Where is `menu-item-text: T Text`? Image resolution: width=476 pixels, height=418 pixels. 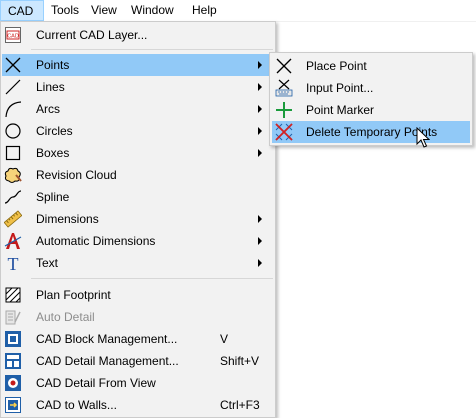
menu-item-text: T Text is located at coordinates (138, 263).